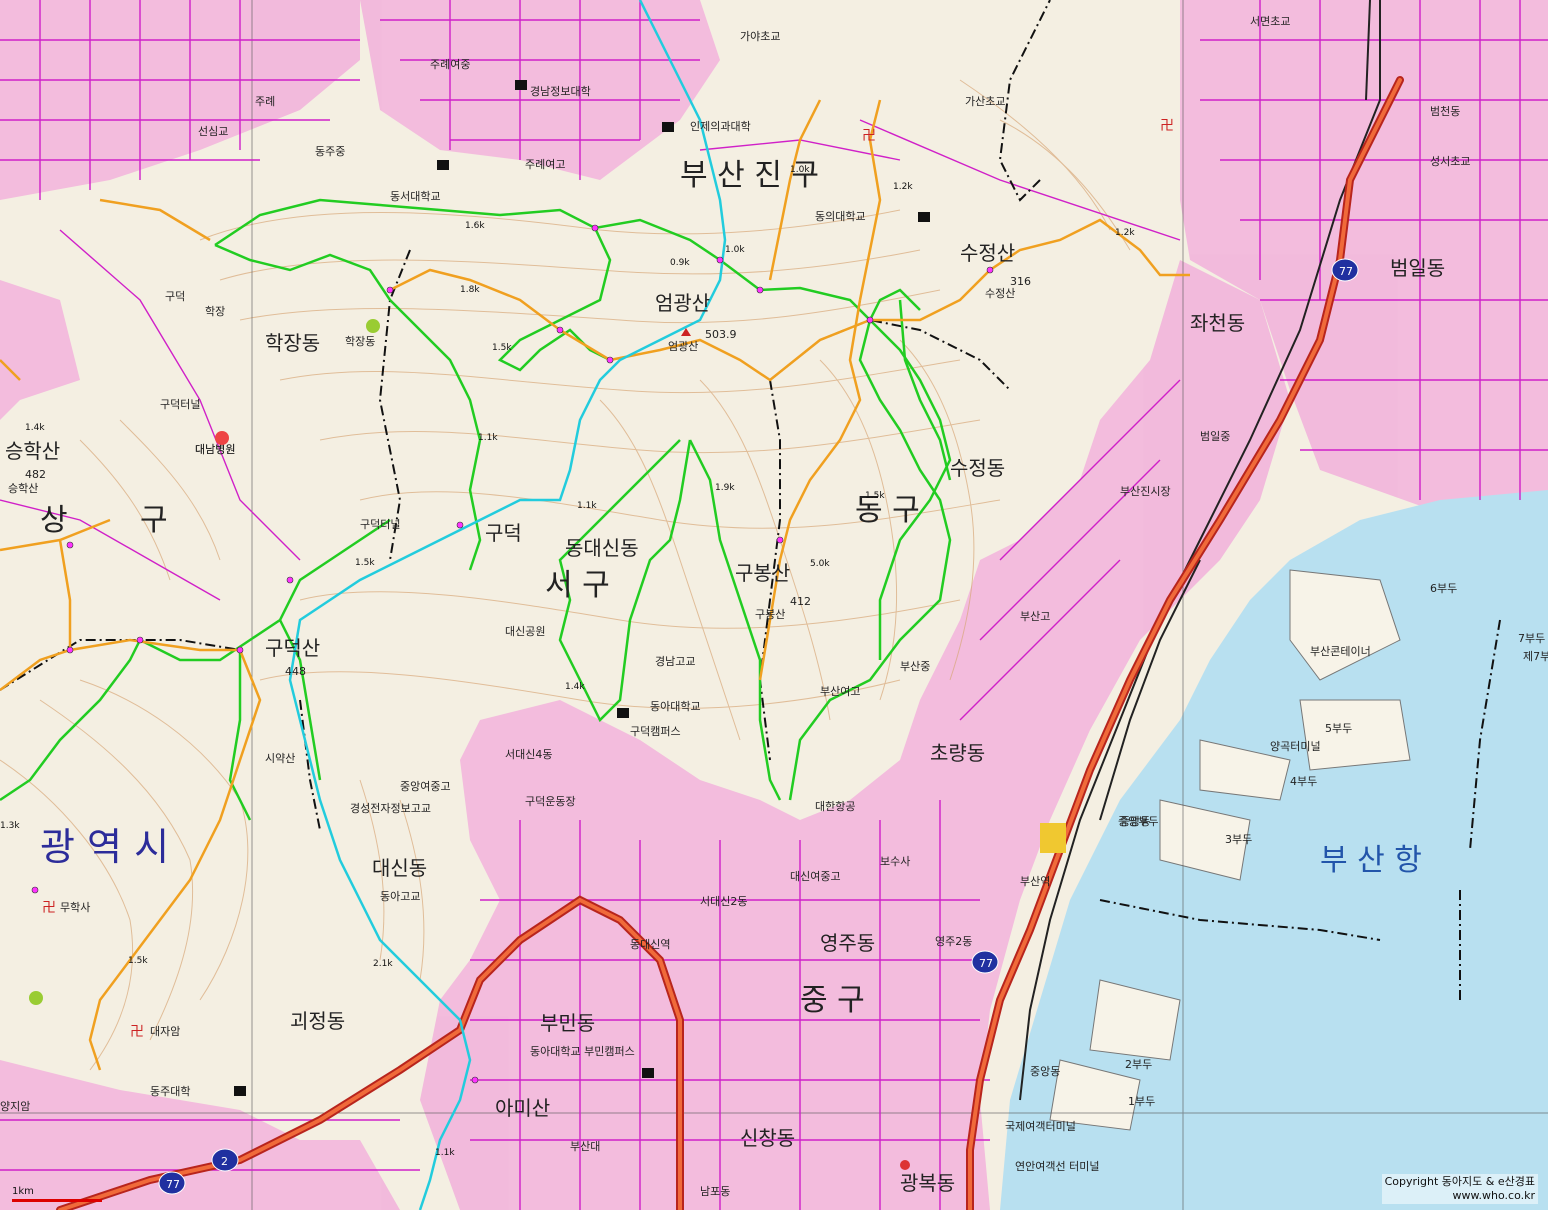  What do you see at coordinates (295, 671) in the screenshot?
I see `peak-gudeoksan-height: 448` at bounding box center [295, 671].